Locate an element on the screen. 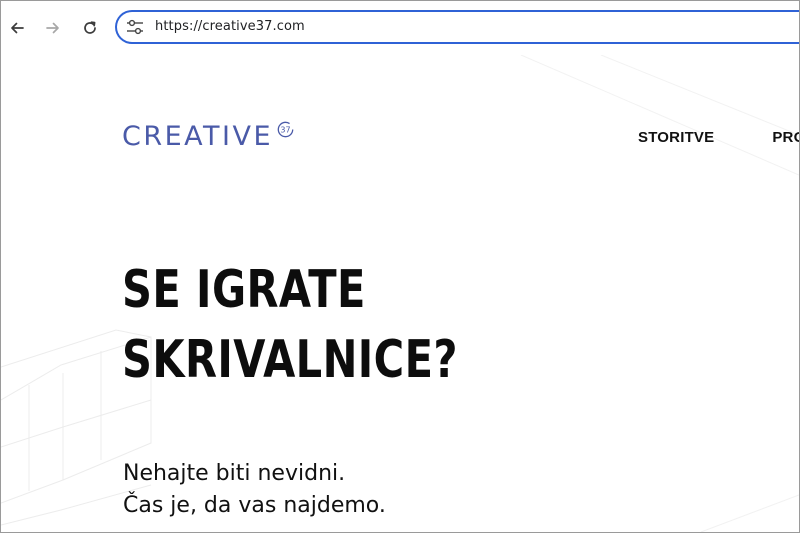 The width and height of the screenshot is (800, 533). site-logo: CREATIVE 37 is located at coordinates (208, 137).